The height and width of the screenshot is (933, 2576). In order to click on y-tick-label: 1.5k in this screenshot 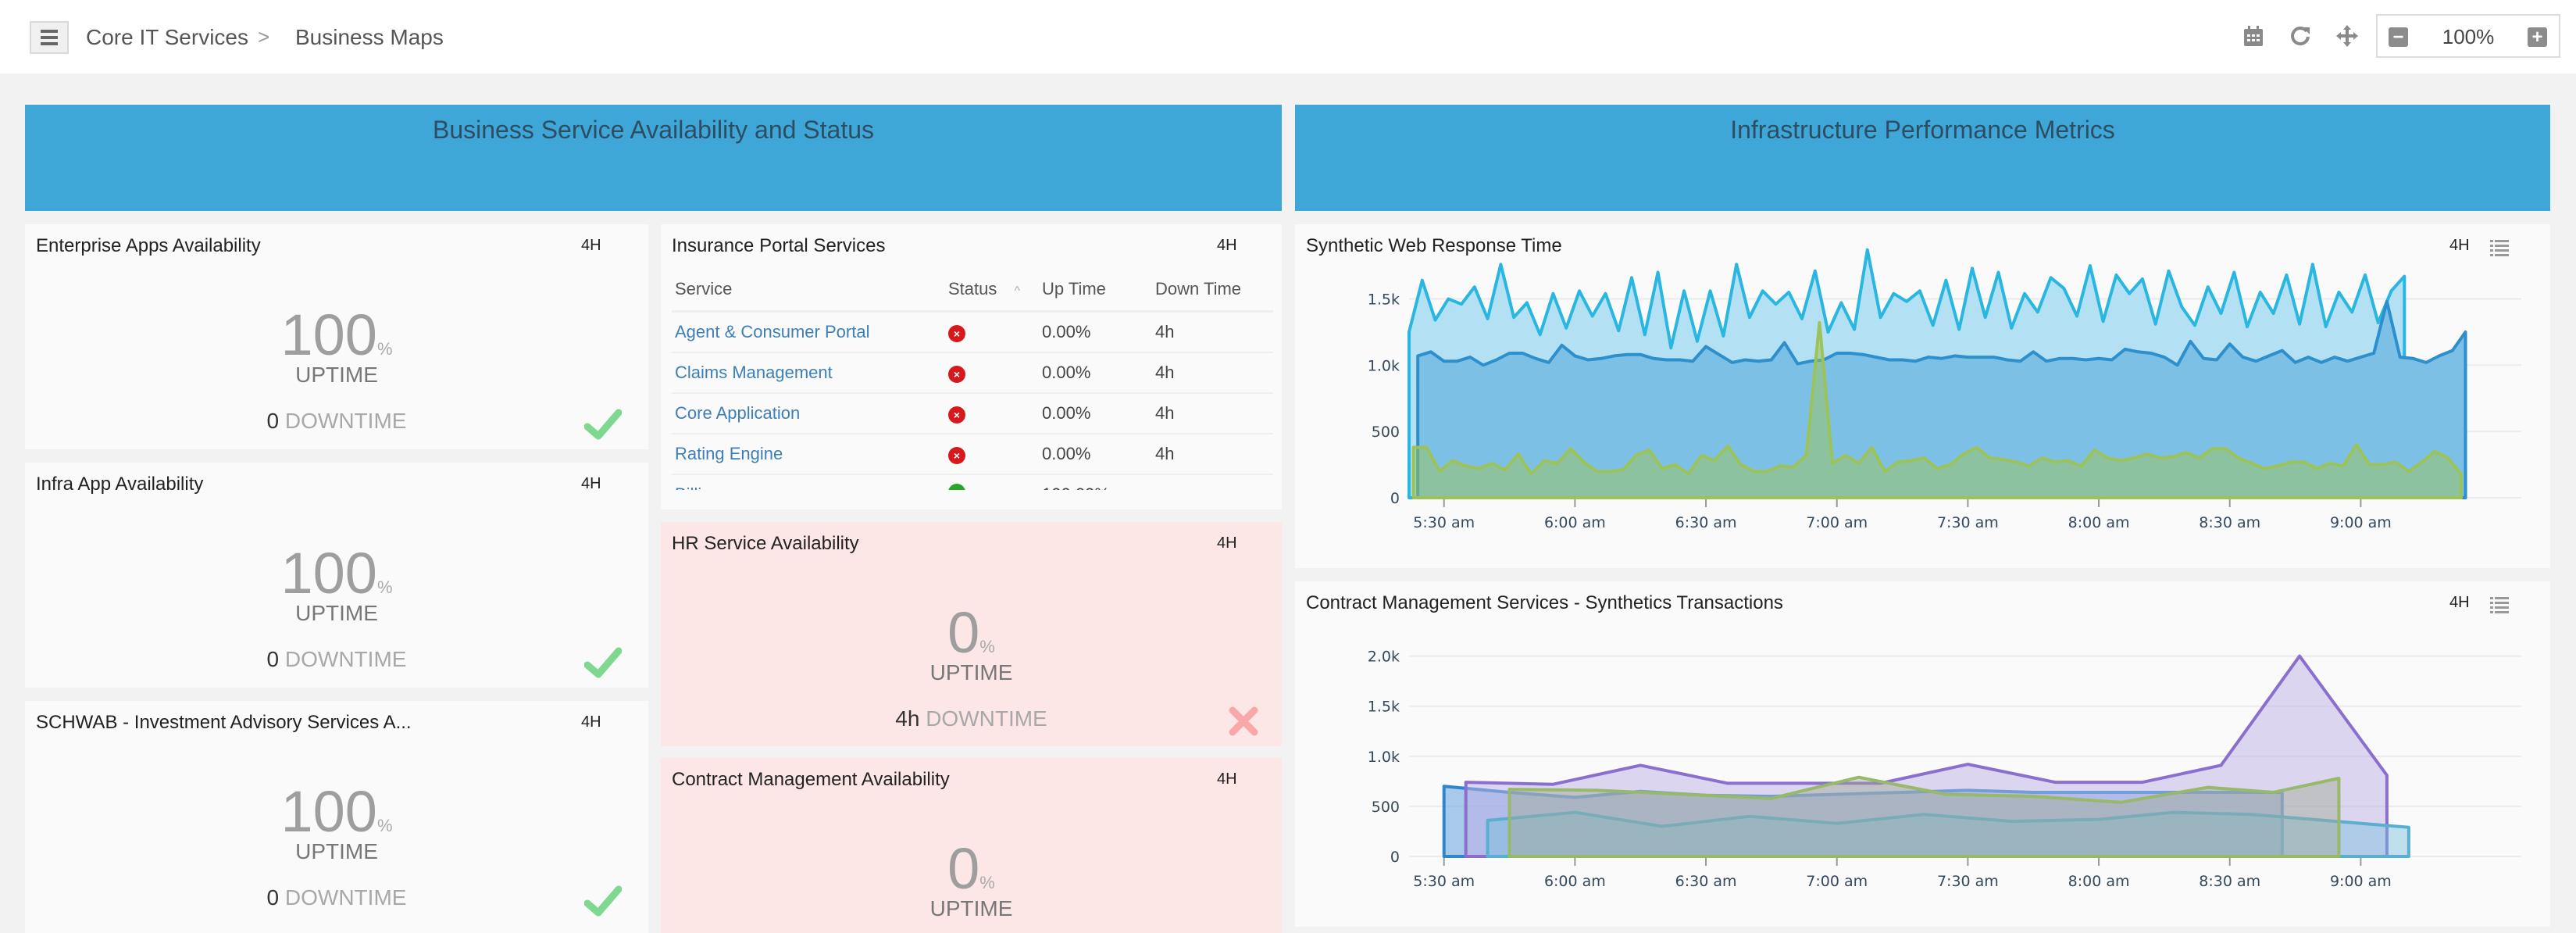, I will do `click(1384, 707)`.